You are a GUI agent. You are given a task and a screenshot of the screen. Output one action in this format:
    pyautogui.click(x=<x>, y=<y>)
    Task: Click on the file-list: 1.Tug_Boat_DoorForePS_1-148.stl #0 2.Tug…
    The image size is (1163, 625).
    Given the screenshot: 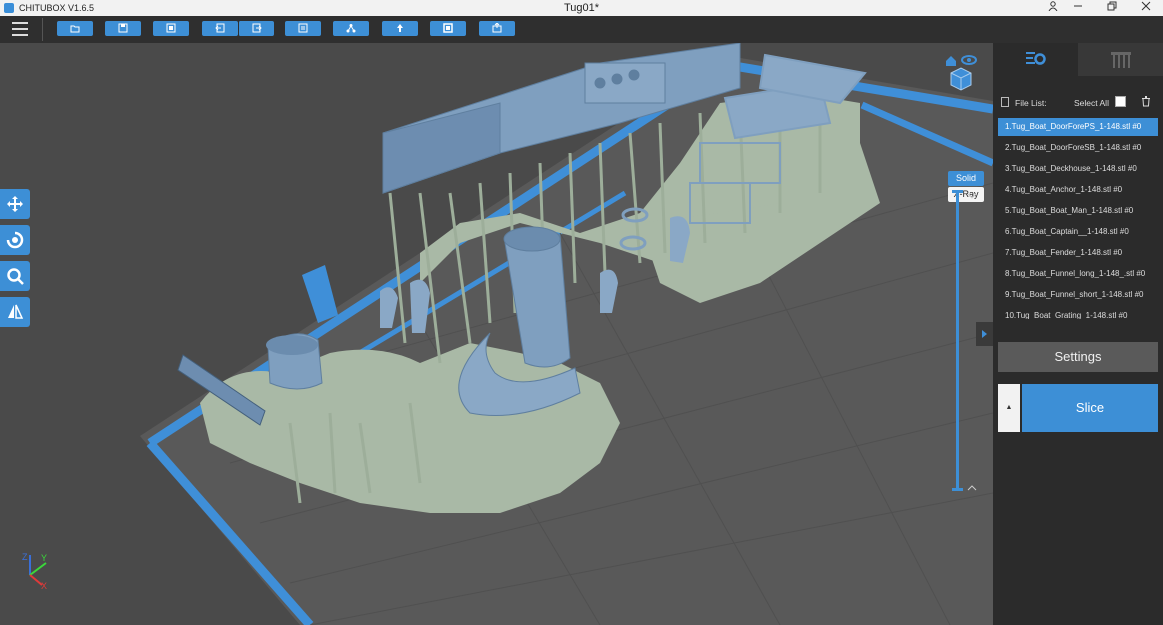 What is the action you would take?
    pyautogui.click(x=1078, y=217)
    